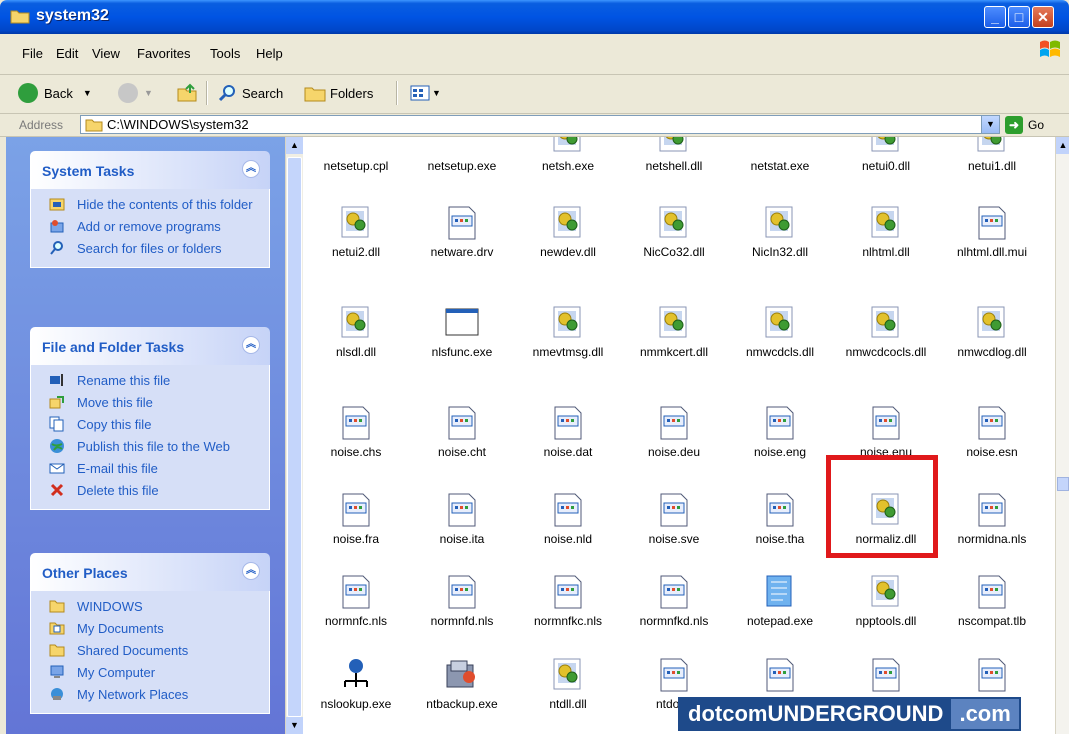  I want to click on file-item: notepad.exe, so click(780, 601).